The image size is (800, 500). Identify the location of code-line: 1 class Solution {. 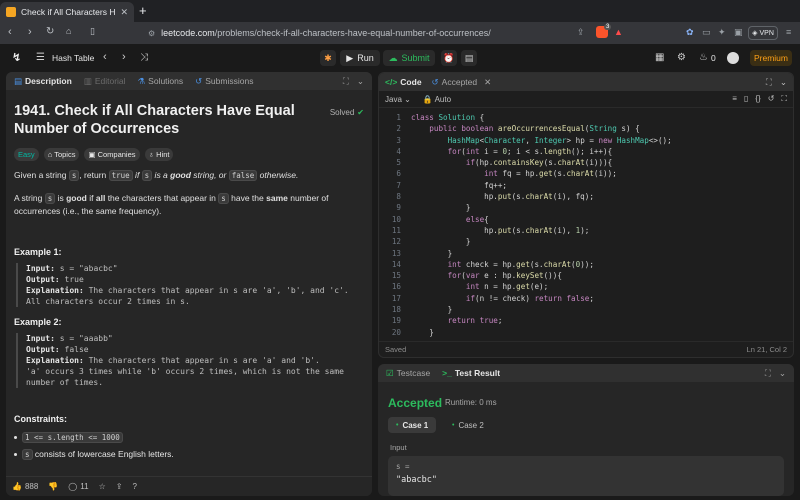
(586, 117).